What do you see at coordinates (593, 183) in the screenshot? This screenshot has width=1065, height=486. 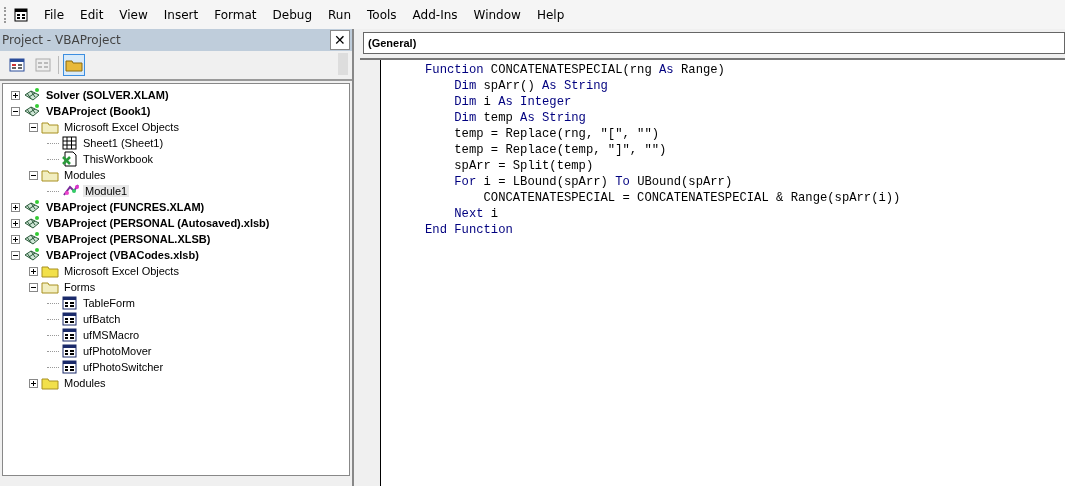 I see `code-line: For i = LBound(spArr) To UBound(spArr)` at bounding box center [593, 183].